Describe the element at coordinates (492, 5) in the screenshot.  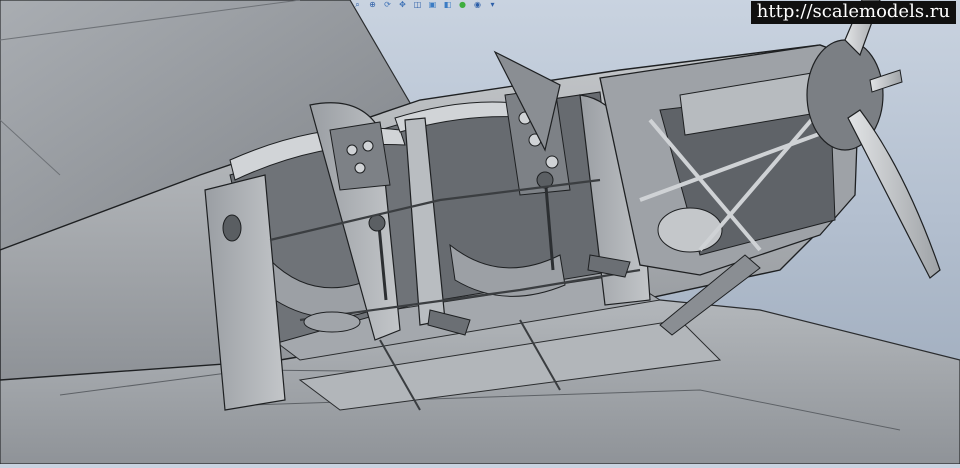
I see `view-settings-icon: ▾` at that location.